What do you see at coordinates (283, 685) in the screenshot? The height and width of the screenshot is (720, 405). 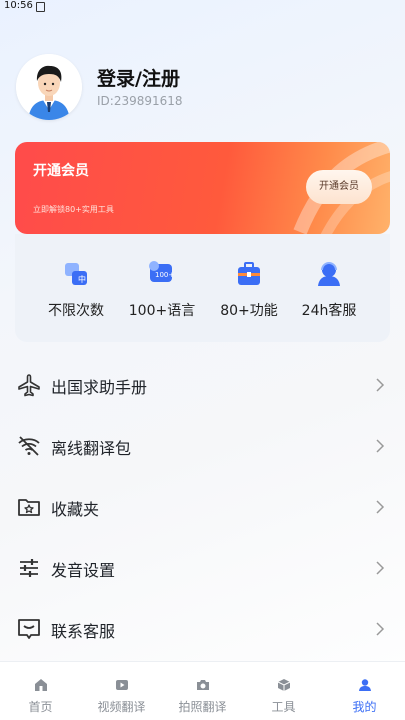 I see `cube-icon` at bounding box center [283, 685].